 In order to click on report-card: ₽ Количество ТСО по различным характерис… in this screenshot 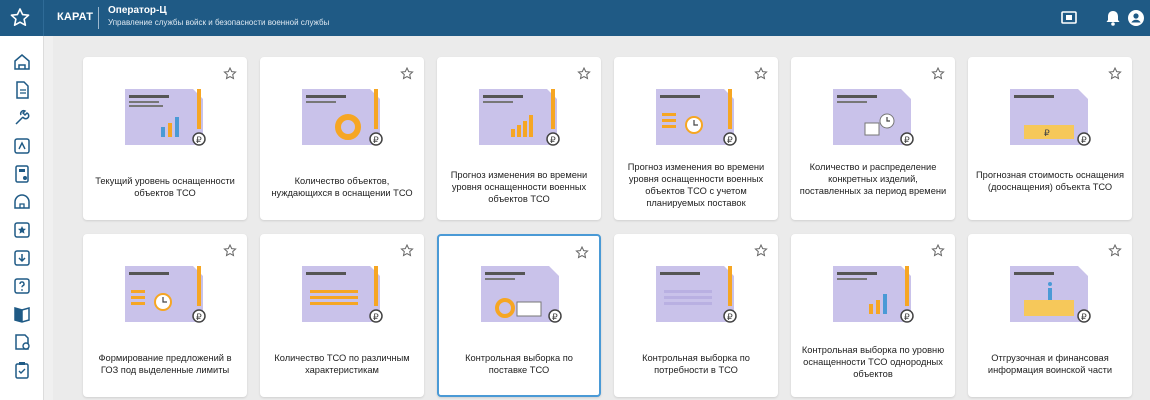, I will do `click(342, 315)`.